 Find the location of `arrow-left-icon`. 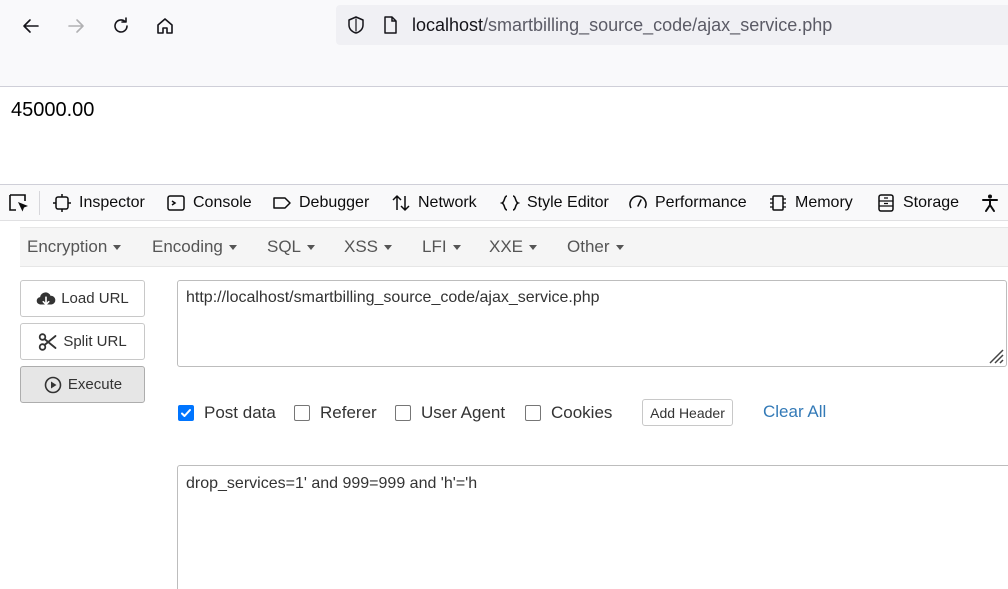

arrow-left-icon is located at coordinates (31, 26).